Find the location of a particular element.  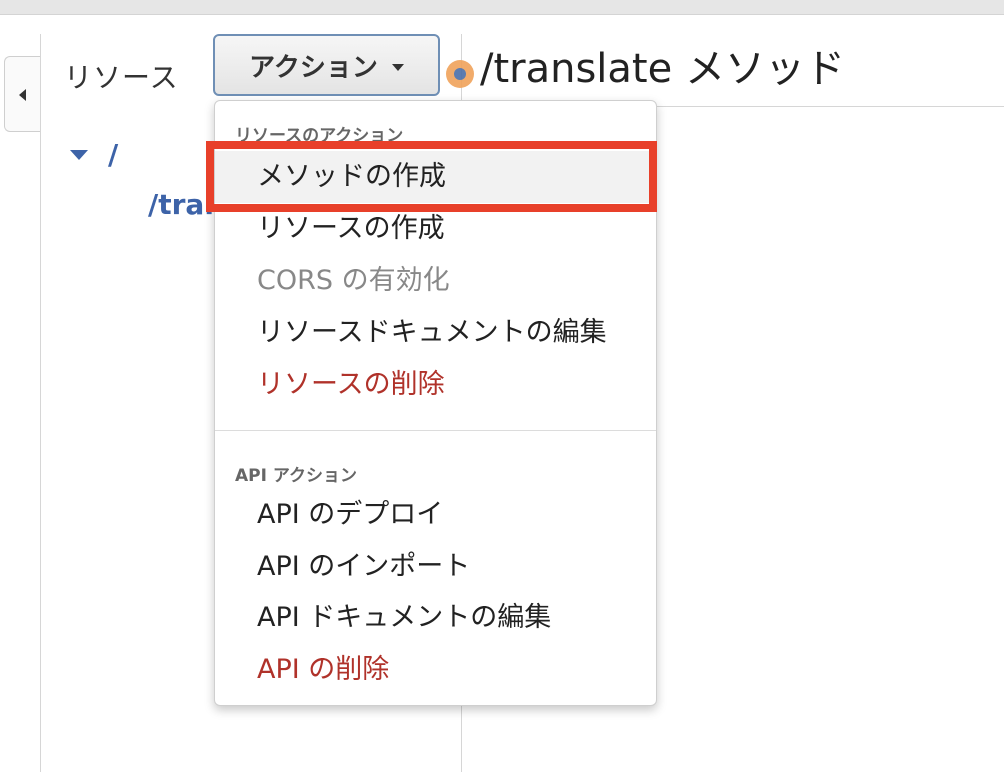

menu-item-delete-api: API の削除 is located at coordinates (435, 670).